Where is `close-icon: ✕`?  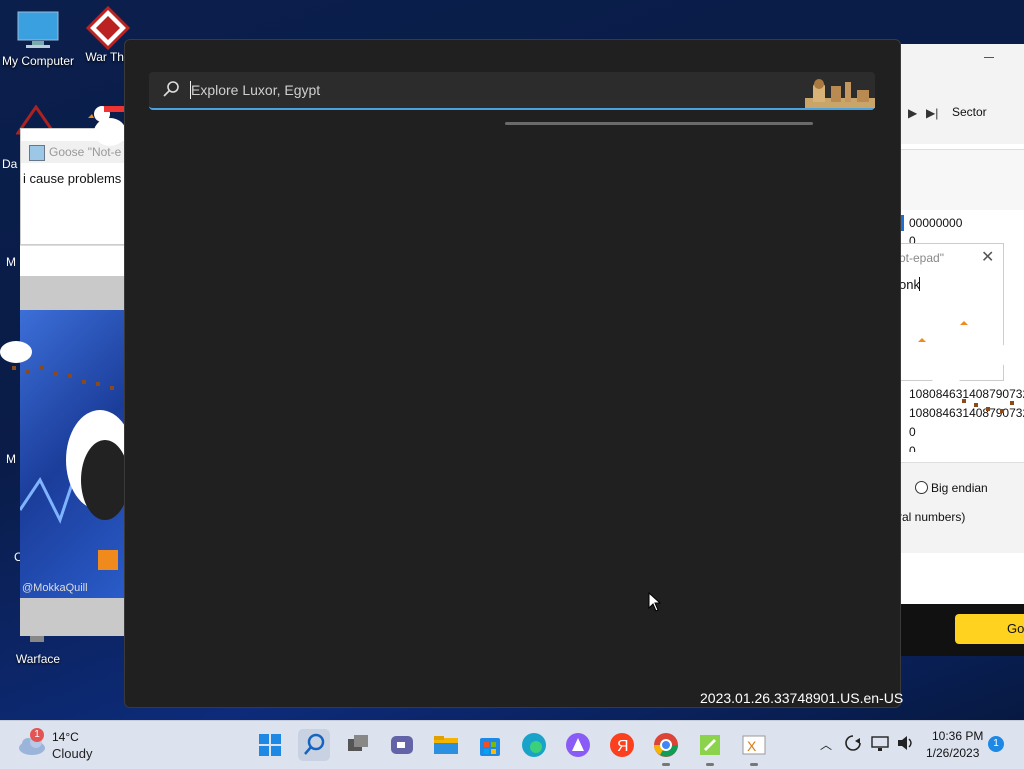 close-icon: ✕ is located at coordinates (987, 257).